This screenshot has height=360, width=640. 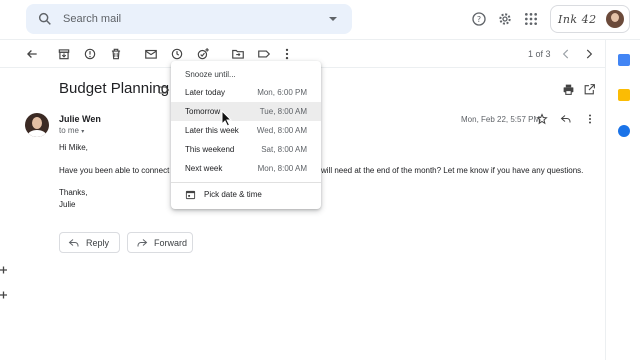 What do you see at coordinates (164, 90) in the screenshot?
I see `important-label-icon` at bounding box center [164, 90].